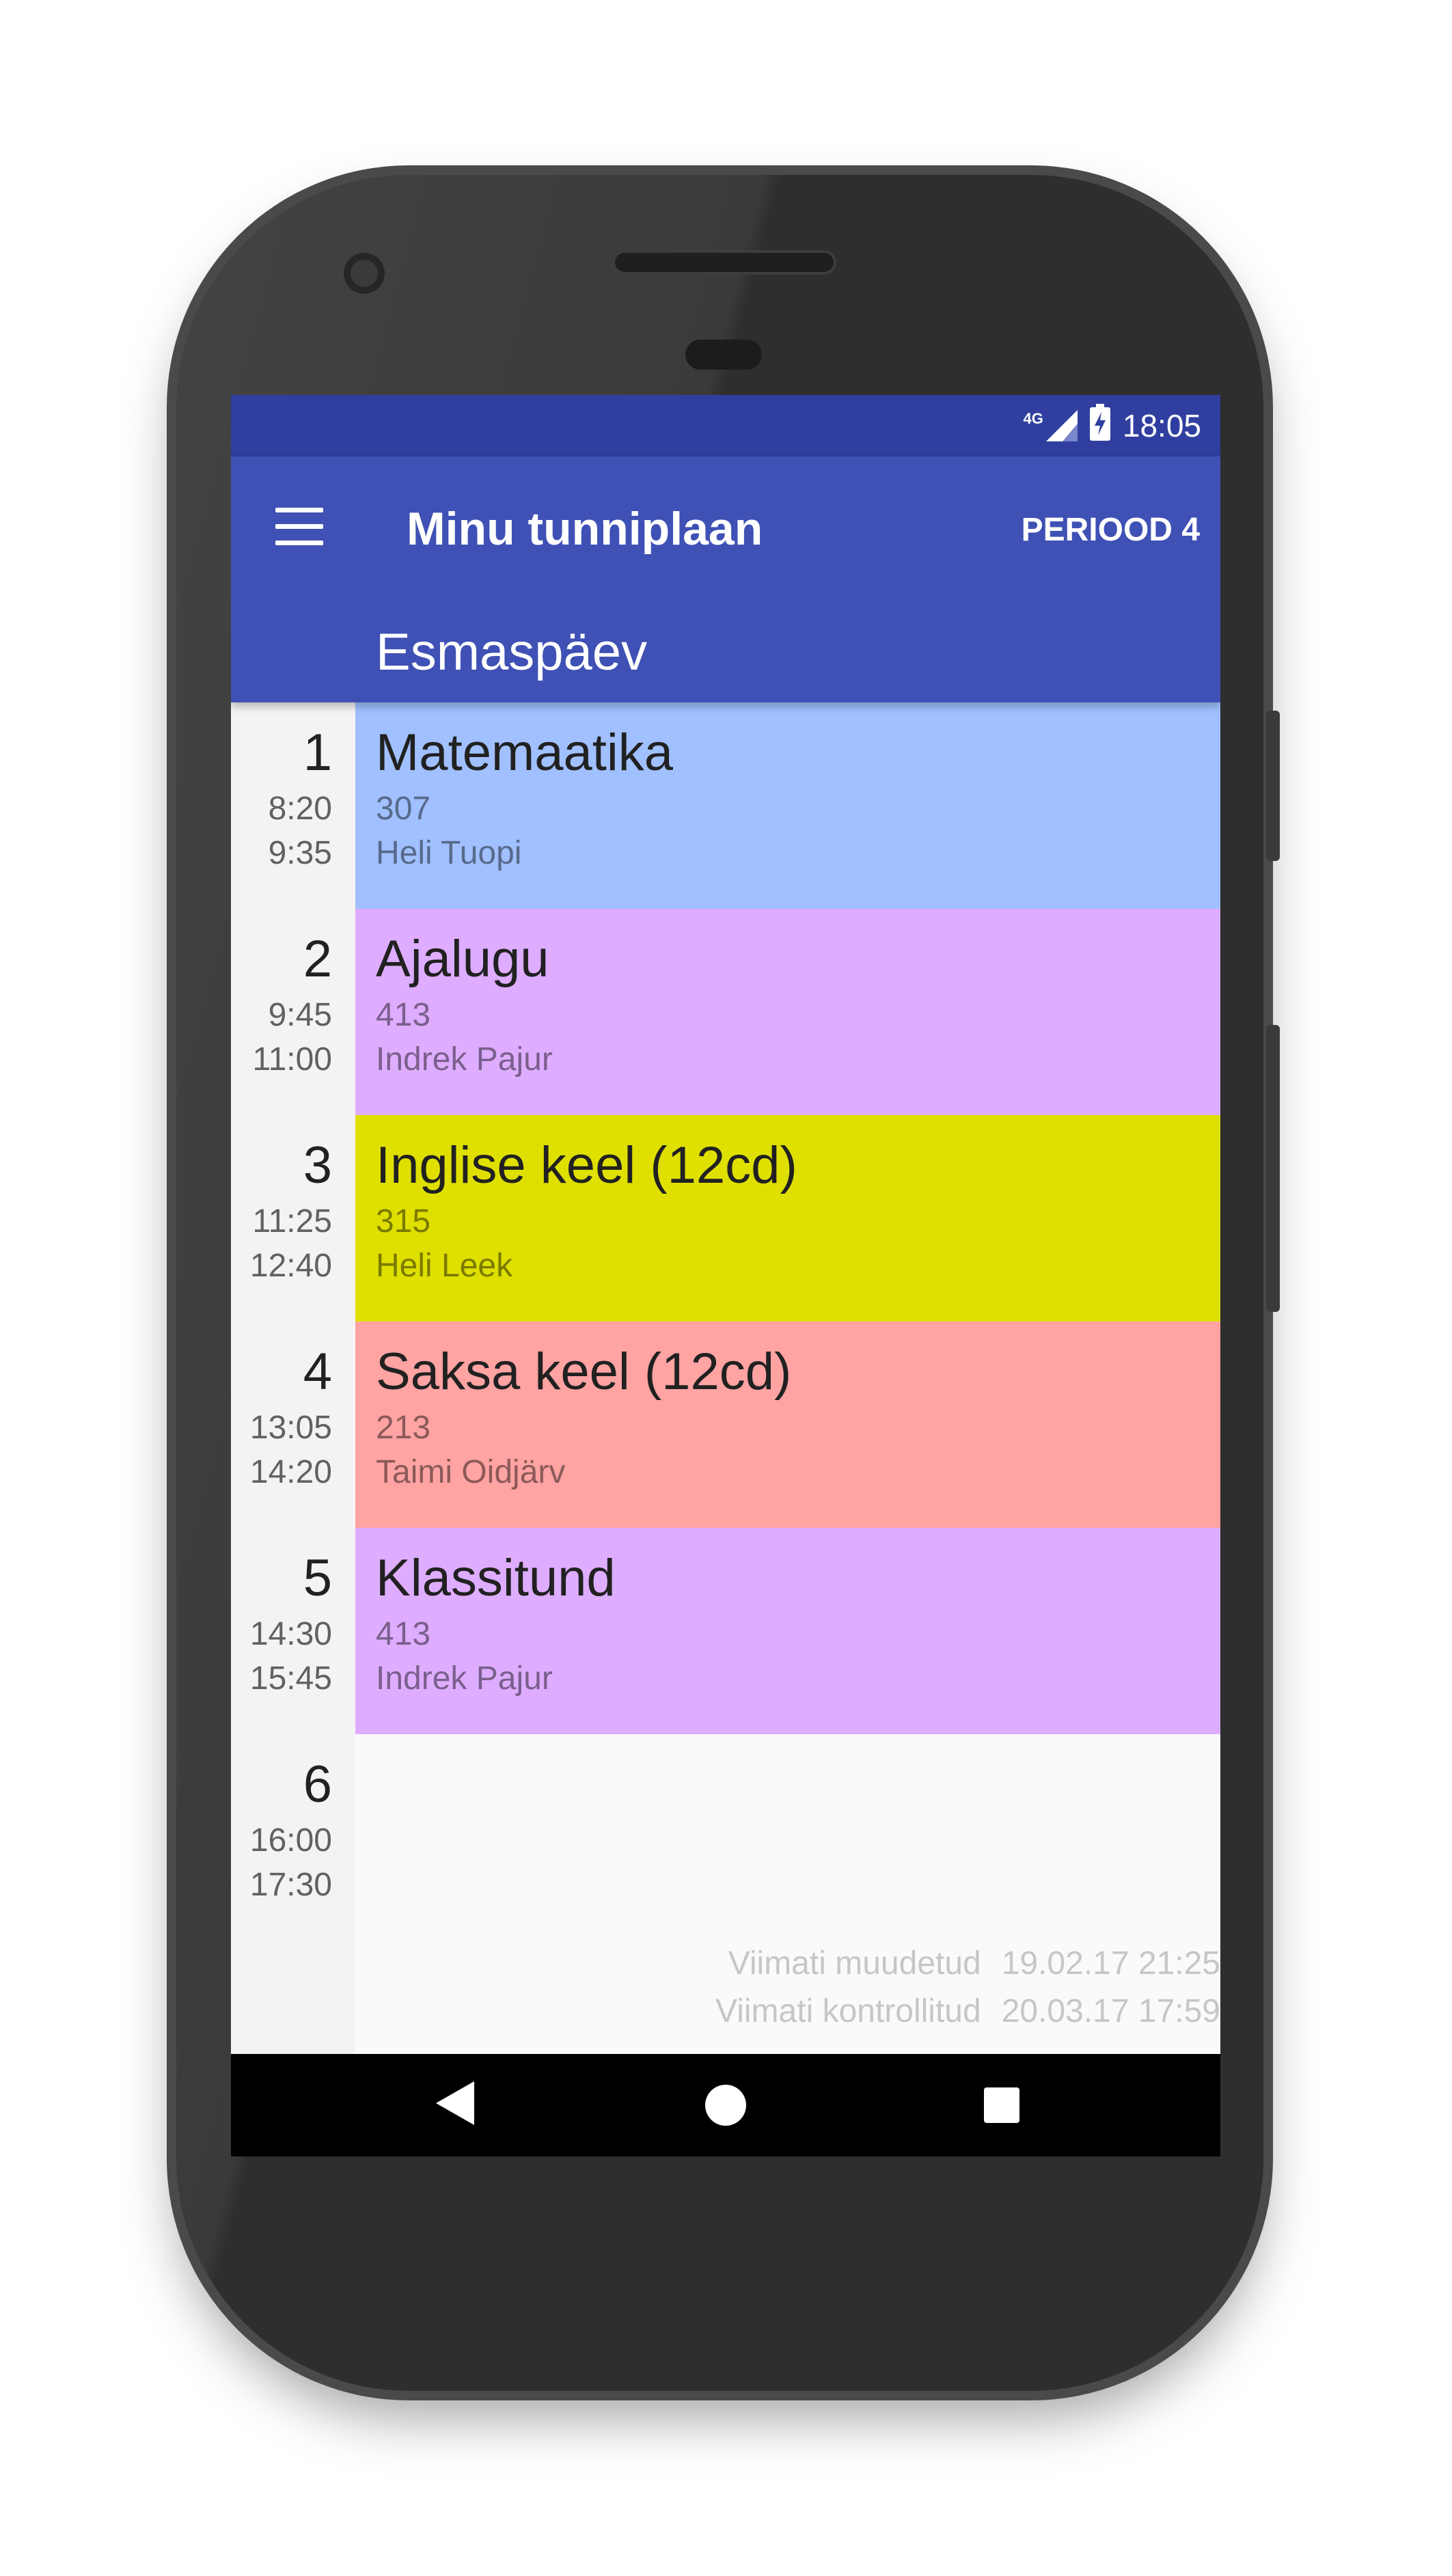 This screenshot has width=1452, height=2576. I want to click on lesson-number: 6, so click(317, 1784).